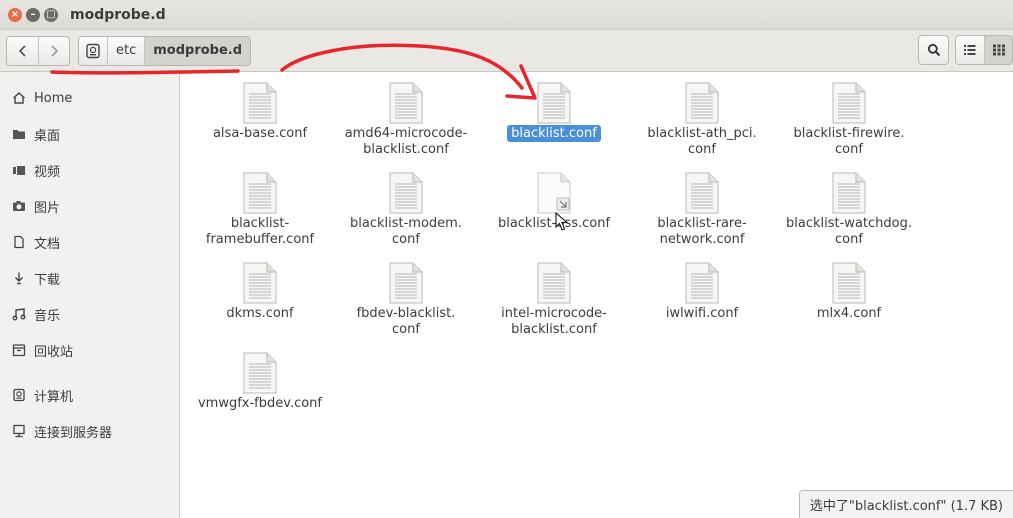 The width and height of the screenshot is (1013, 518). Describe the element at coordinates (127, 50) in the screenshot. I see `breadcrumb-etc: etc` at that location.